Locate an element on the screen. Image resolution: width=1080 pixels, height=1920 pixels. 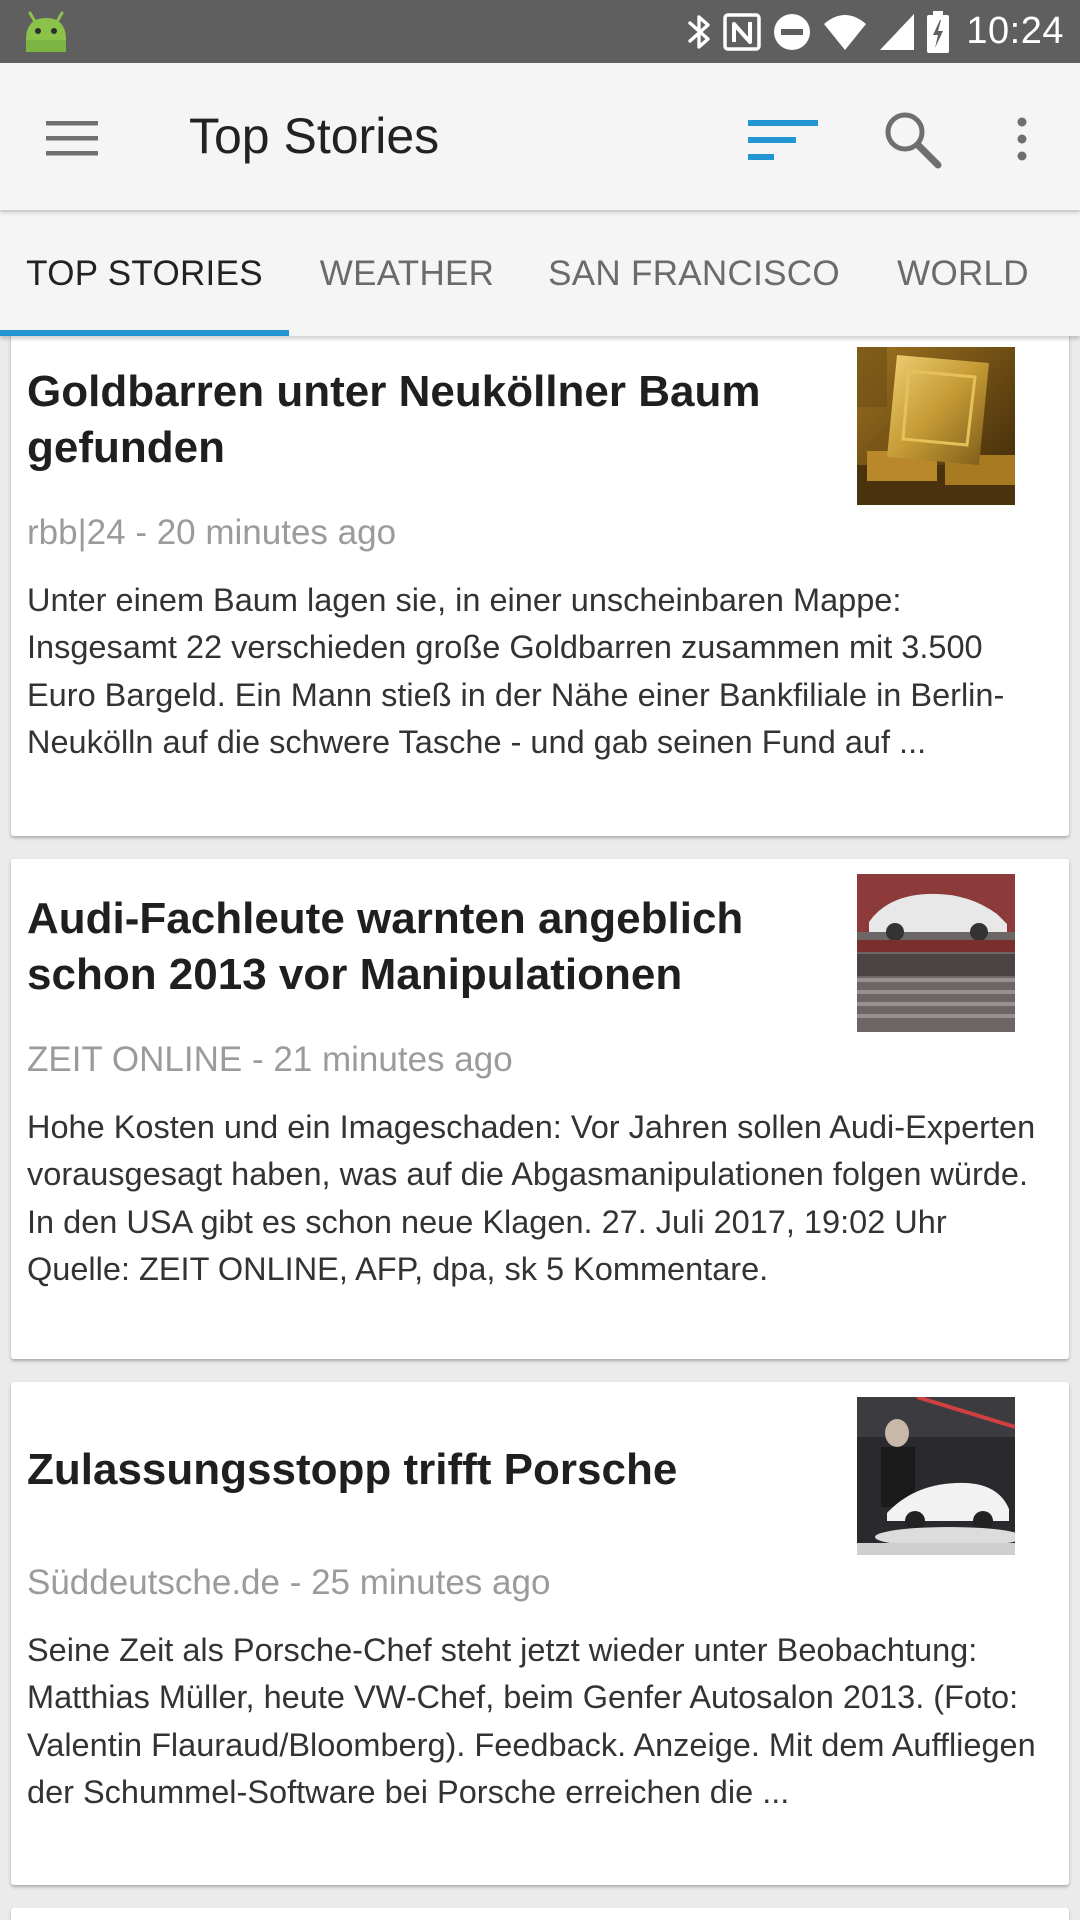
audi-car-train-image is located at coordinates (936, 953).